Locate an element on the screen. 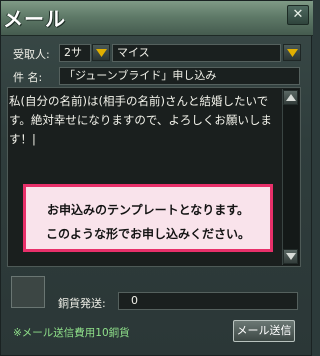 The height and width of the screenshot is (356, 320). arrow-up-icon is located at coordinates (291, 97).